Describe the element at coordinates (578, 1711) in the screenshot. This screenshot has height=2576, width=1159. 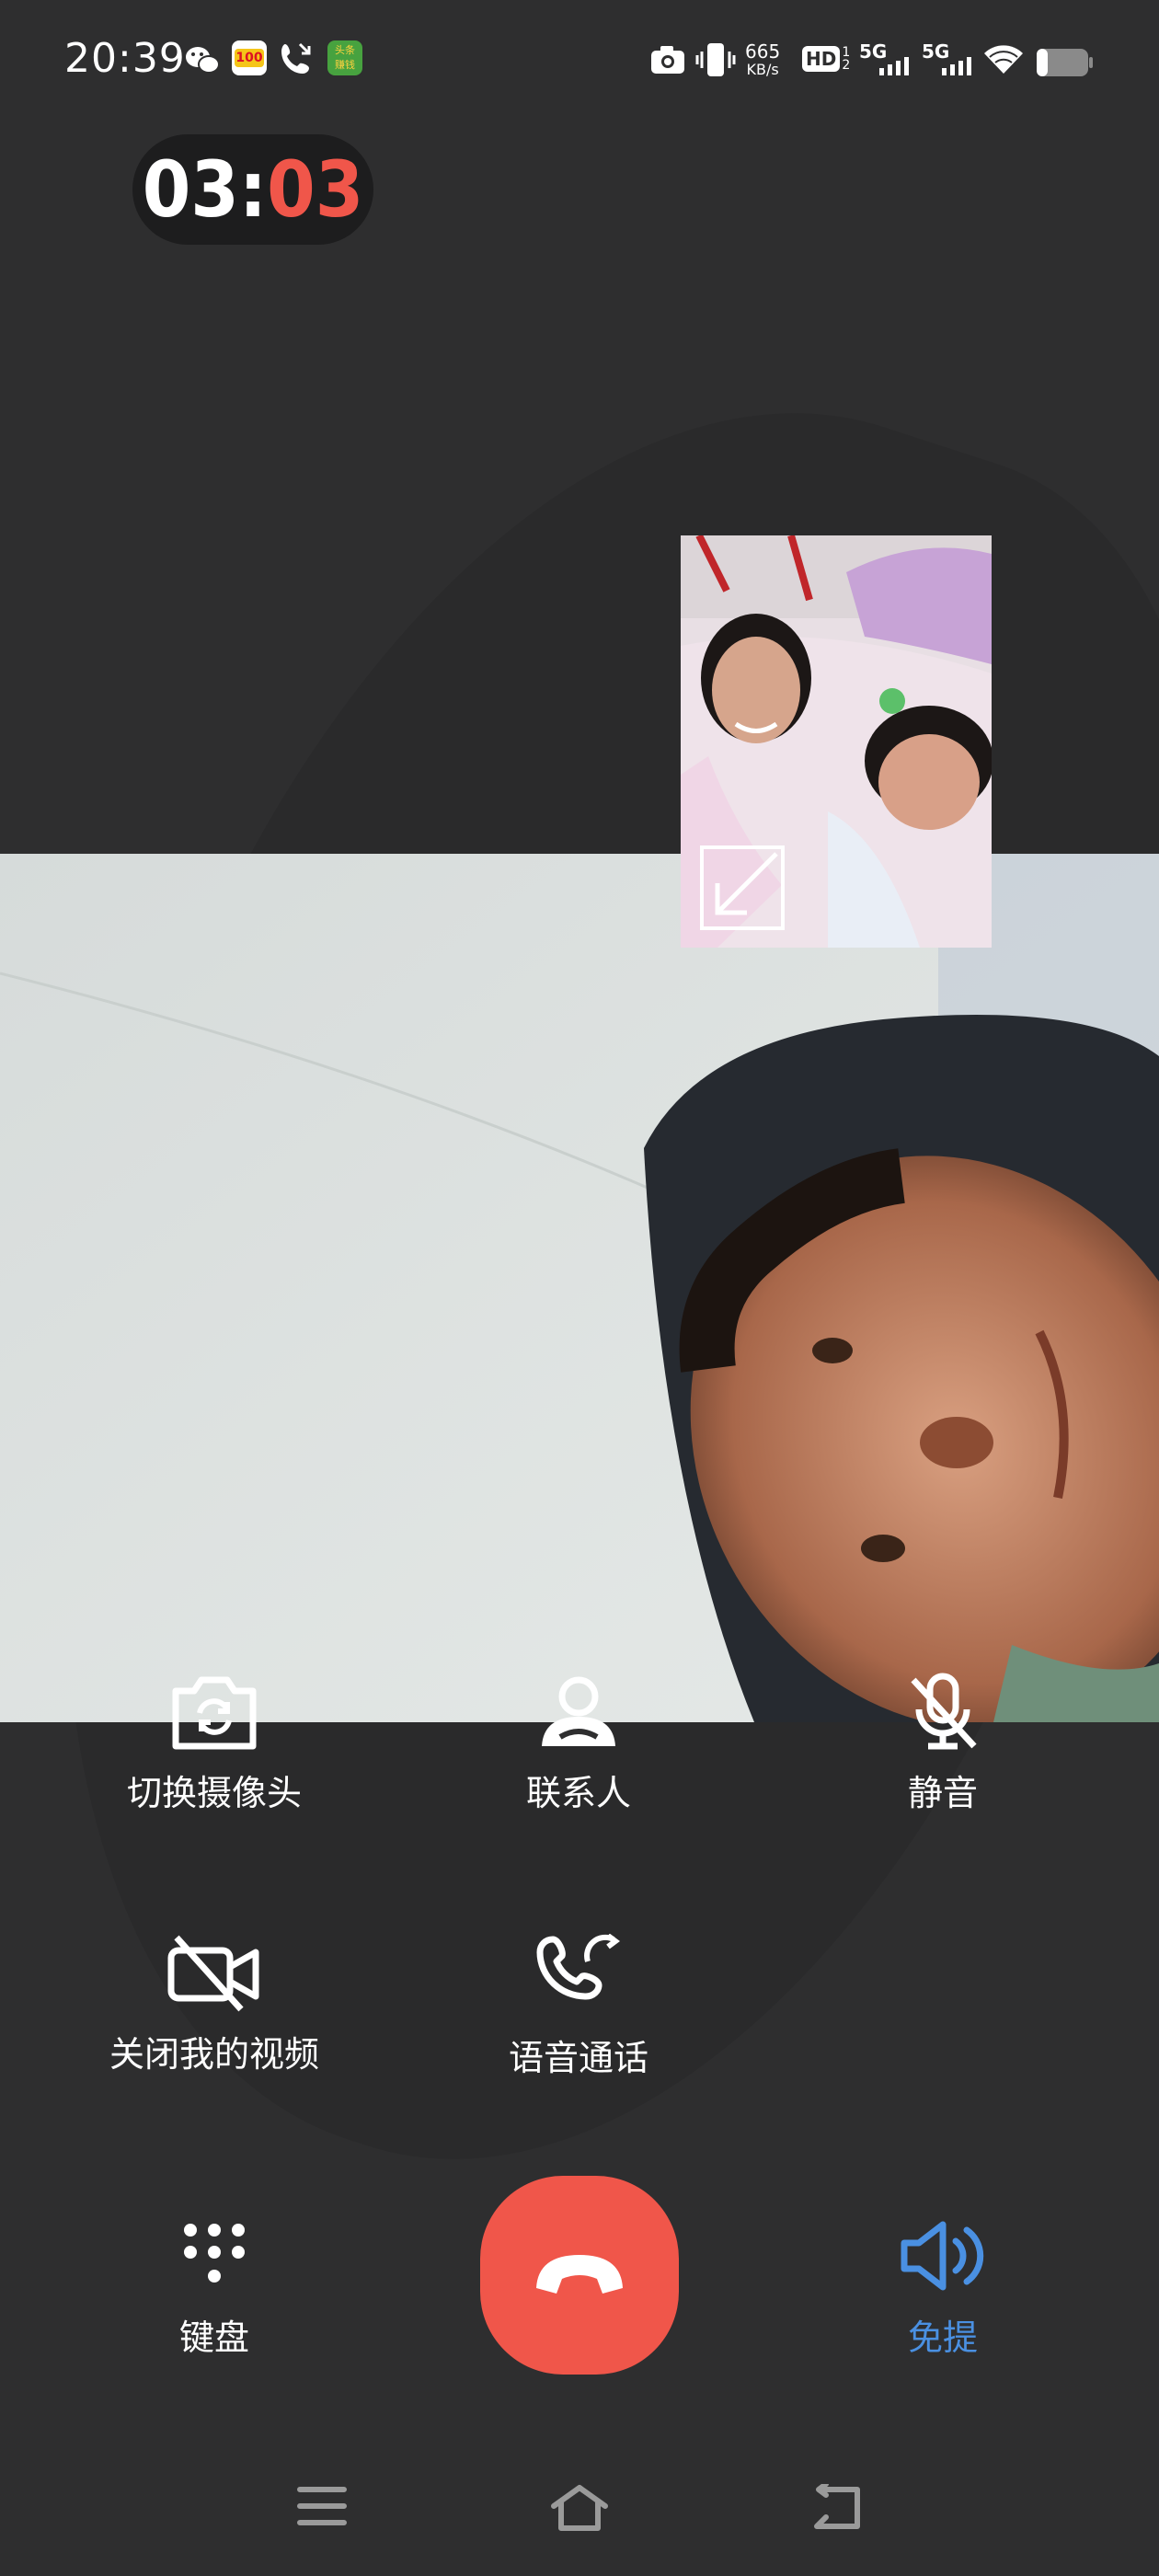
I see `person-icon` at that location.